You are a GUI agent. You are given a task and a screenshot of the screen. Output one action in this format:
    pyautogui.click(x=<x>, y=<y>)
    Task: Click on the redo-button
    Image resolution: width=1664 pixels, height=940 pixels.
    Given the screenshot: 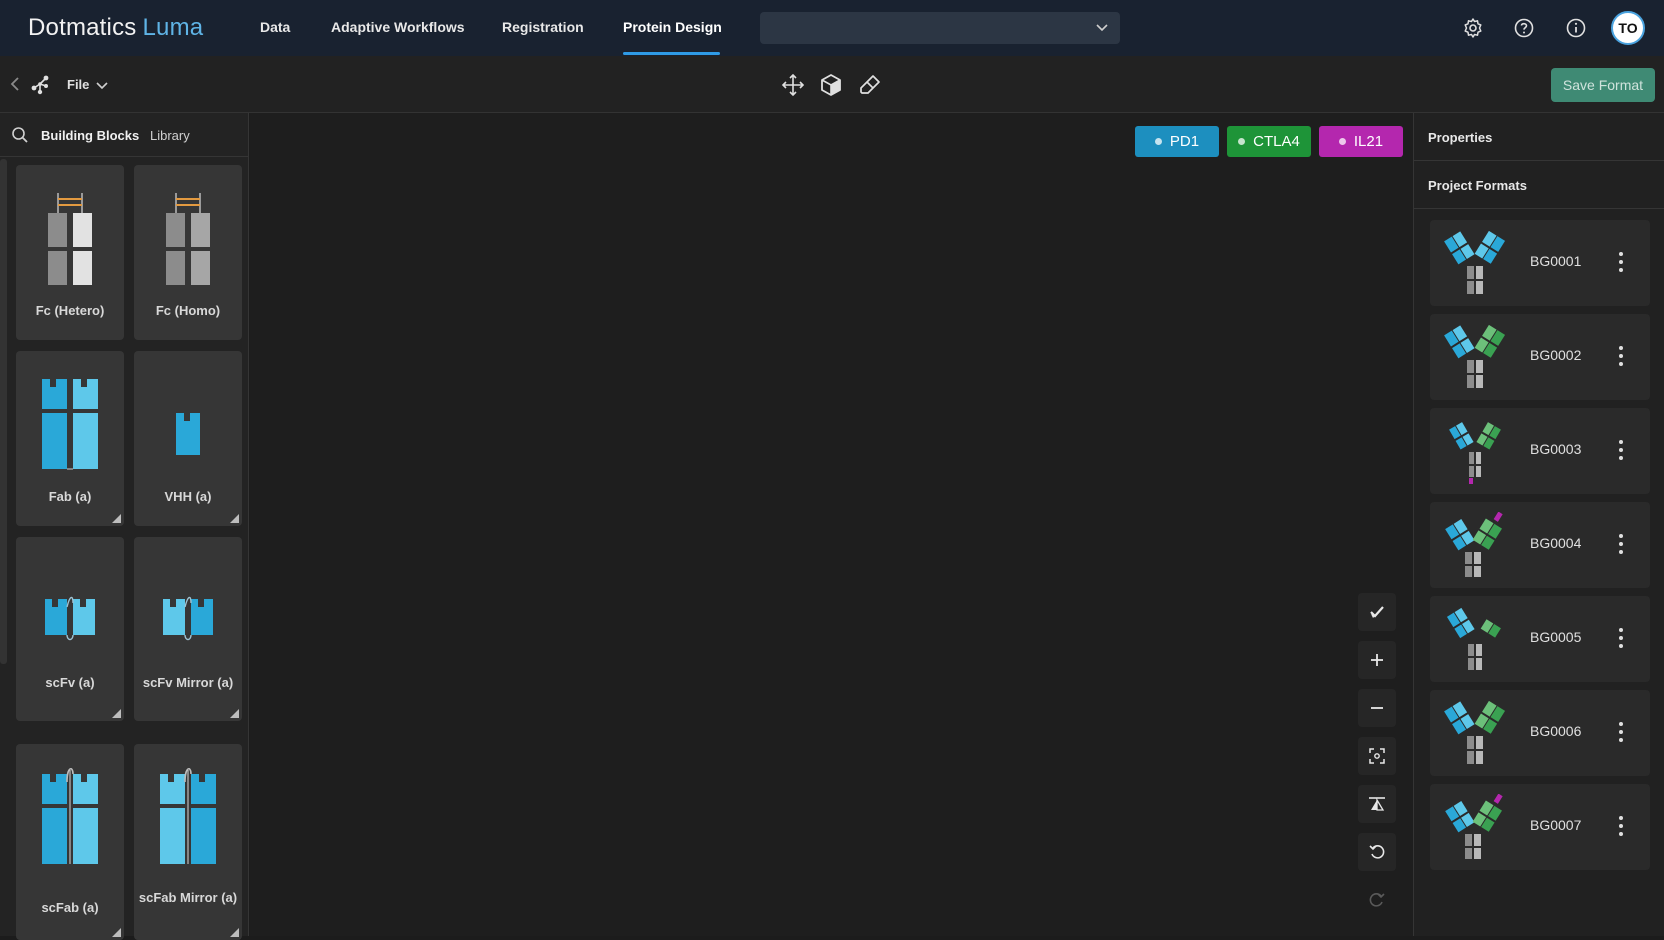 What is the action you would take?
    pyautogui.click(x=1377, y=900)
    